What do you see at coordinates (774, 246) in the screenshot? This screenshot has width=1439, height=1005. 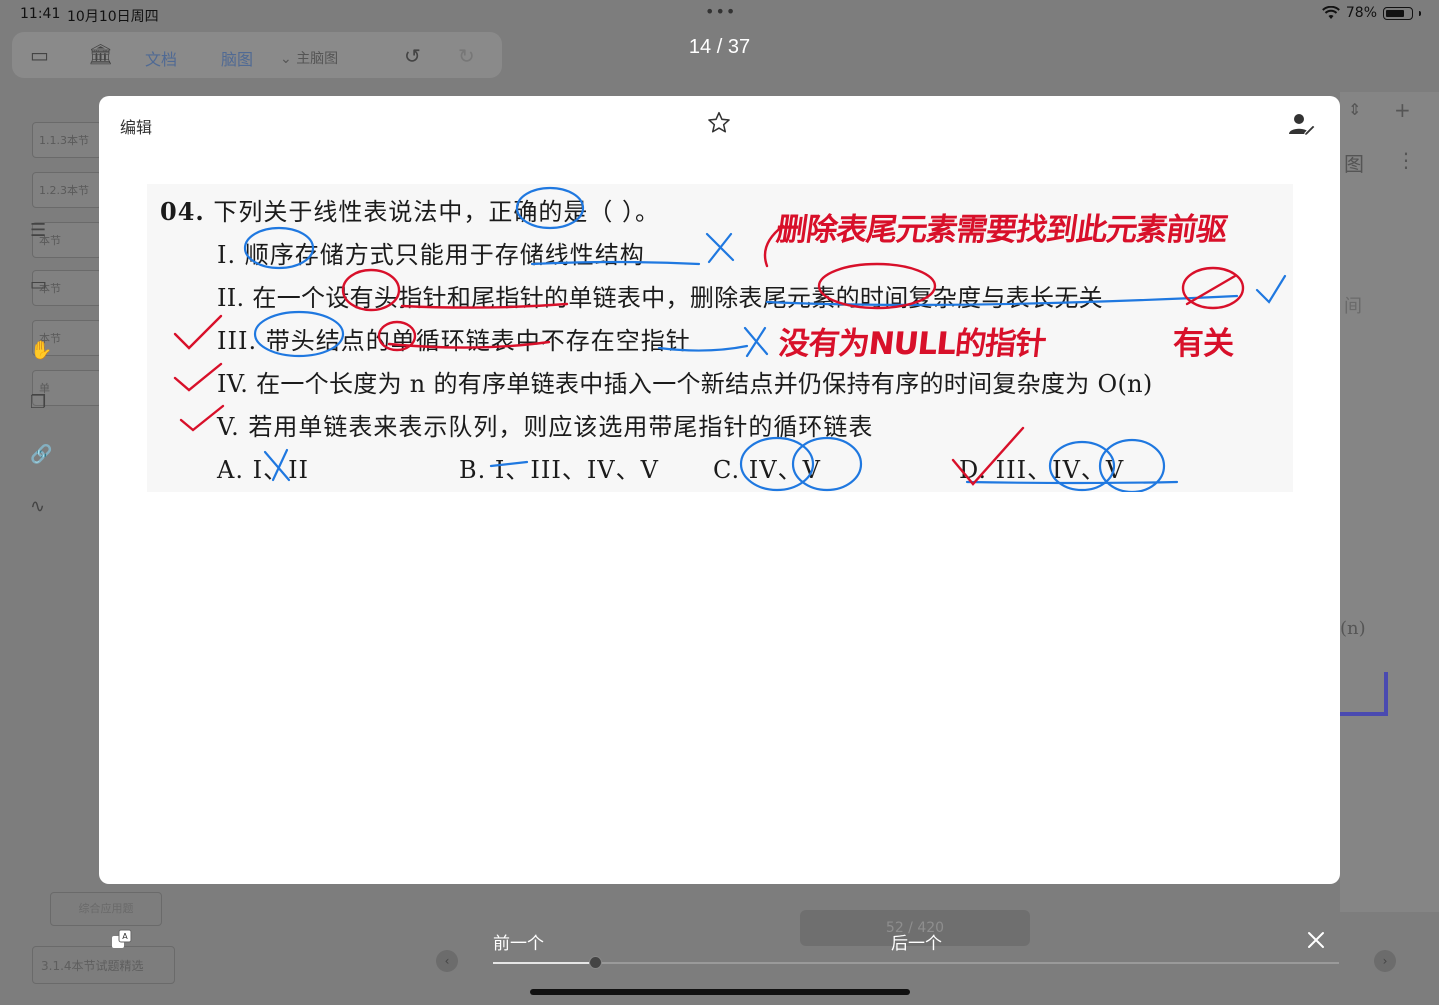 I see `red-bracket` at bounding box center [774, 246].